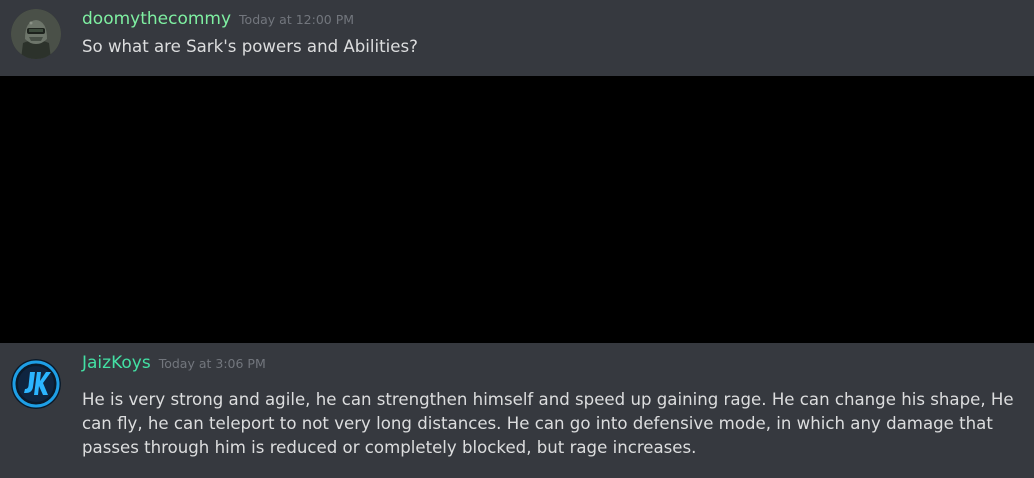 This screenshot has height=478, width=1034. I want to click on jk-logo-avatar-icon, so click(36, 384).